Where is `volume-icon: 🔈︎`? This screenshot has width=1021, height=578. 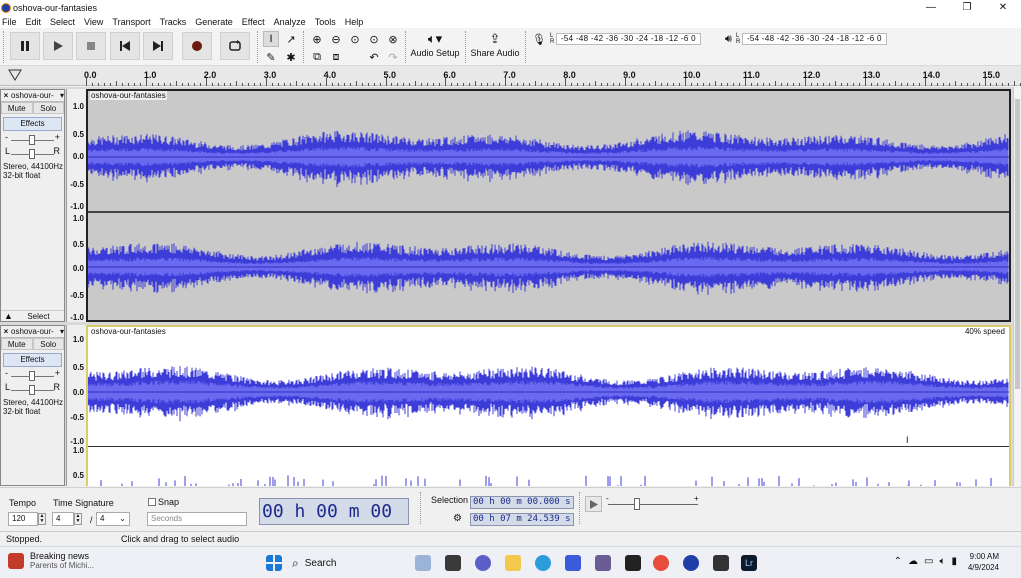 volume-icon: 🔈︎ is located at coordinates (942, 561).